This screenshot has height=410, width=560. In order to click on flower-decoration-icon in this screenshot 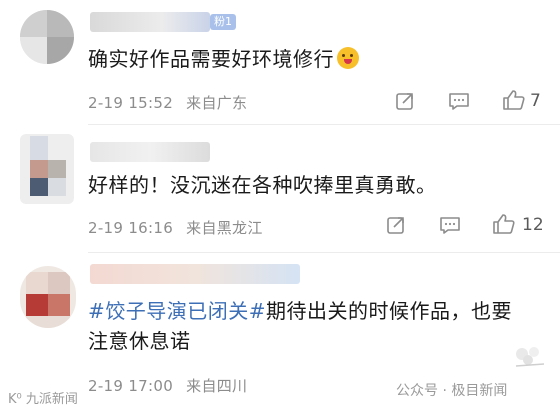, I will do `click(530, 358)`.